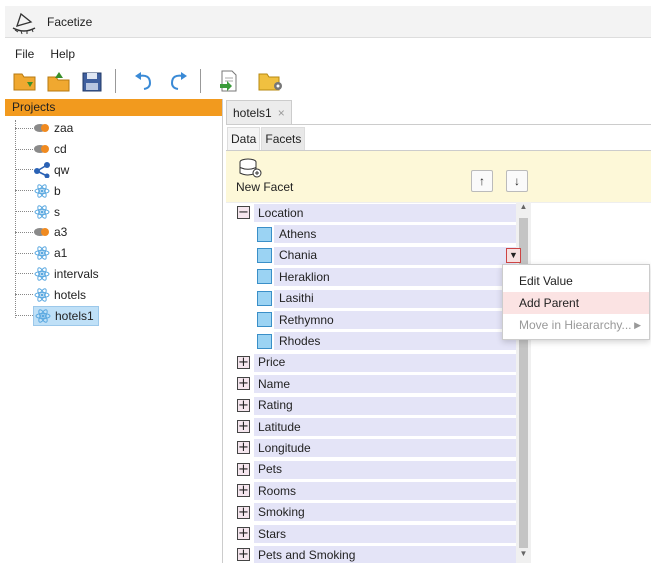 The width and height of the screenshot is (651, 563). I want to click on facet-value-rethymno: Rethymno, so click(383, 319).